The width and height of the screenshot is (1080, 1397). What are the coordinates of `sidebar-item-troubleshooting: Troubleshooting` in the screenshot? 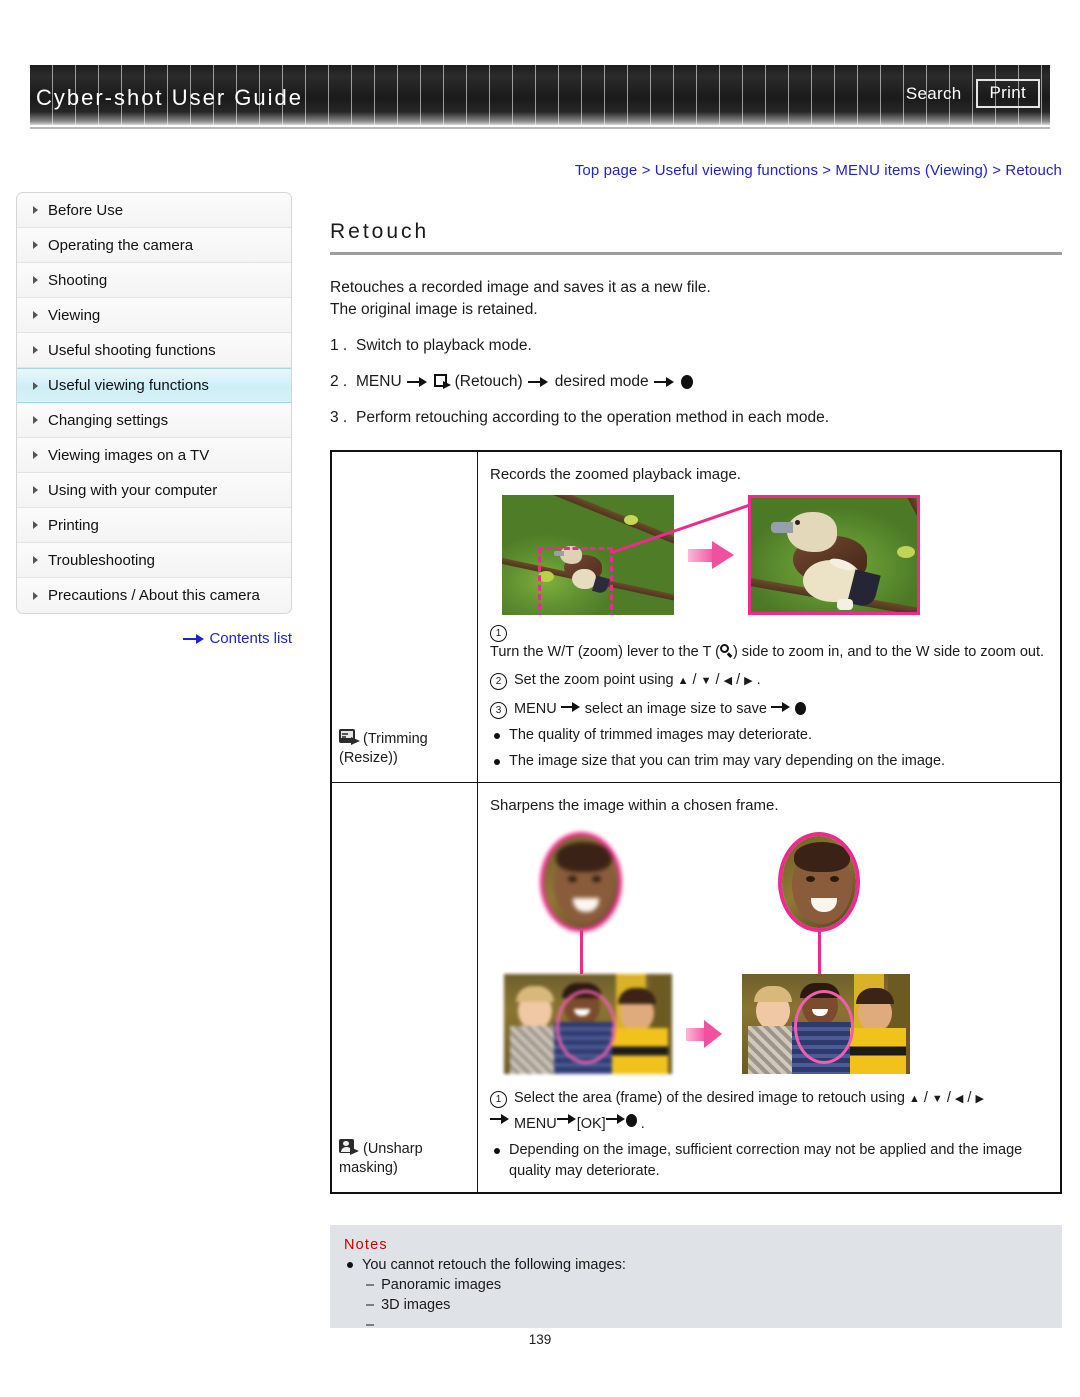 It's located at (154, 560).